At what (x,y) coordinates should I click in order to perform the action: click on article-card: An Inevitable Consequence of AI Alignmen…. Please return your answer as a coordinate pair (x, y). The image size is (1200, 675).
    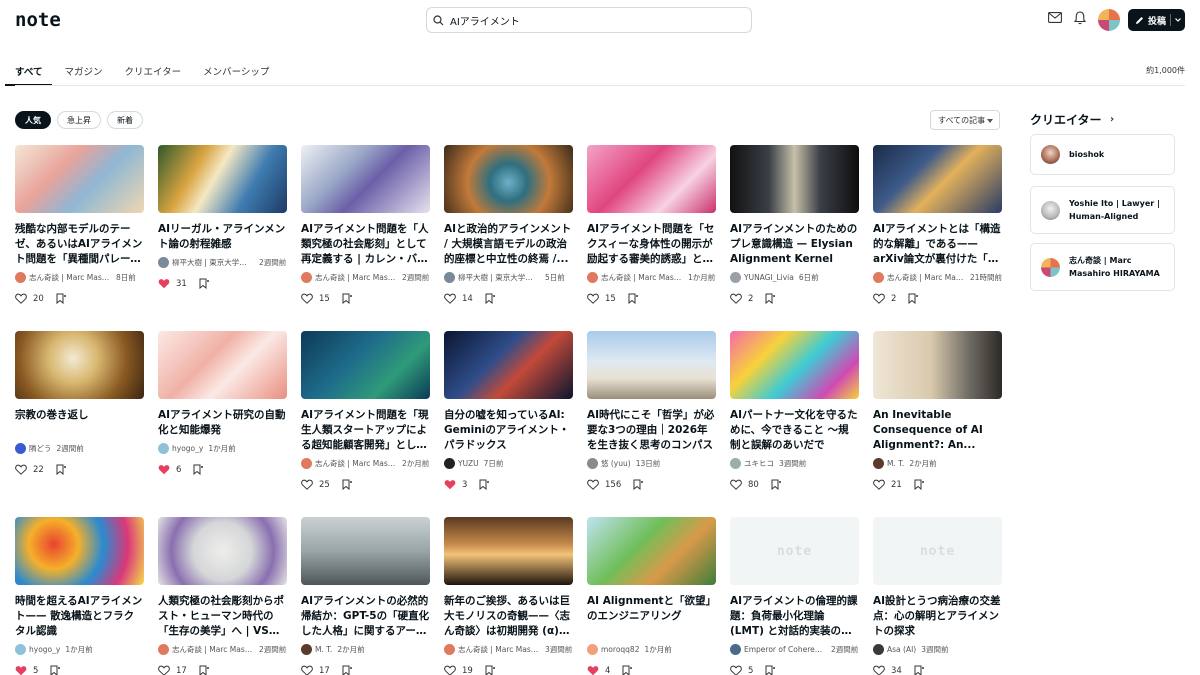
    Looking at the image, I should click on (937, 410).